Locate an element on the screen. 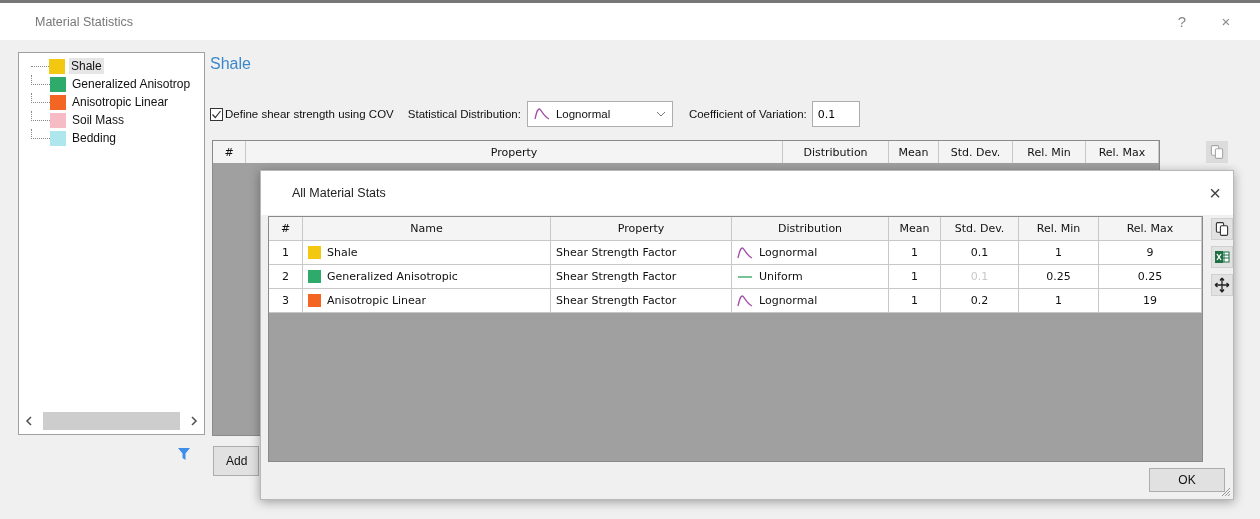 This screenshot has width=1260, height=519. chevron-down-icon is located at coordinates (660, 114).